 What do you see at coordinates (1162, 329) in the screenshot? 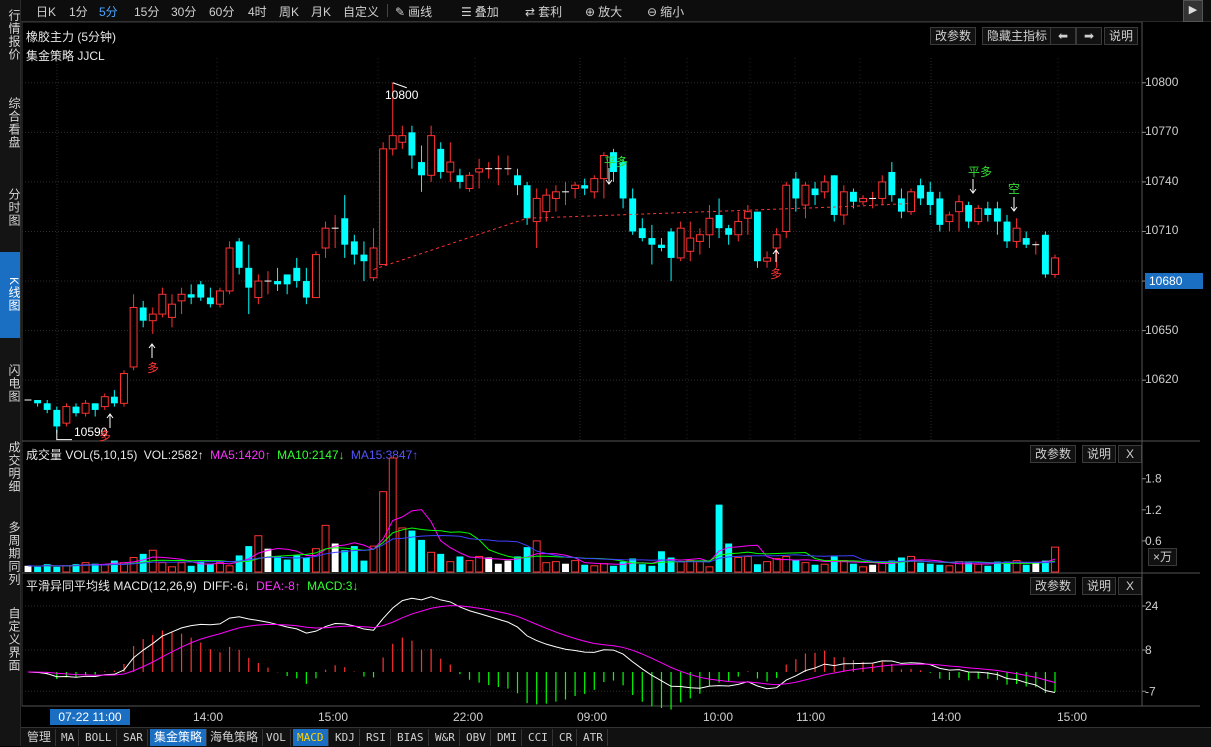
I see `price-tick-label: 10650` at bounding box center [1162, 329].